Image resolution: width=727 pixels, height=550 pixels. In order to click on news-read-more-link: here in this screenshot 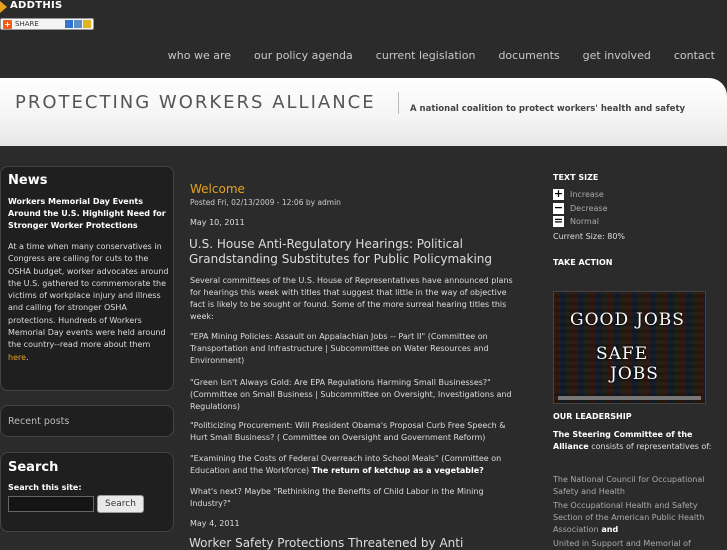, I will do `click(17, 357)`.